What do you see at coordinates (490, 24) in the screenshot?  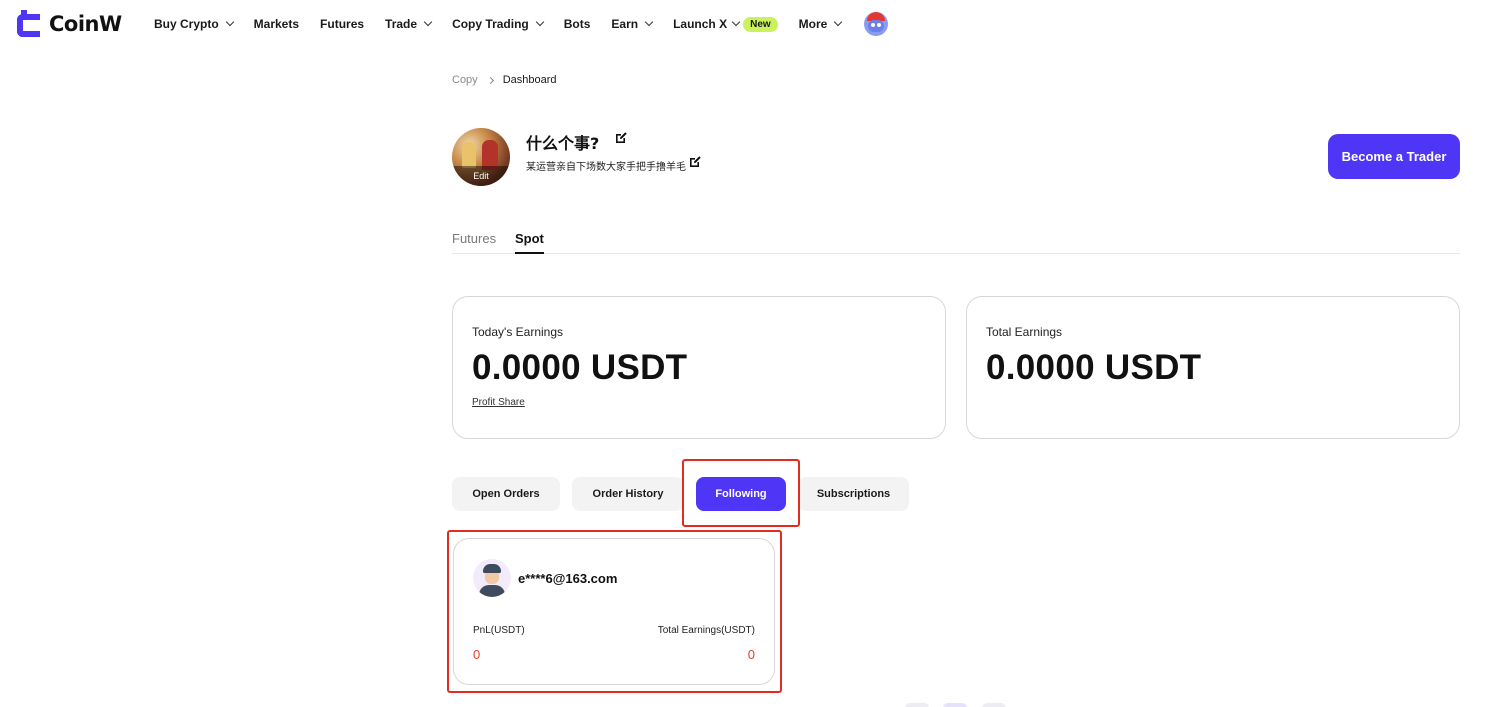 I see `nav-item-label: Copy Trading` at bounding box center [490, 24].